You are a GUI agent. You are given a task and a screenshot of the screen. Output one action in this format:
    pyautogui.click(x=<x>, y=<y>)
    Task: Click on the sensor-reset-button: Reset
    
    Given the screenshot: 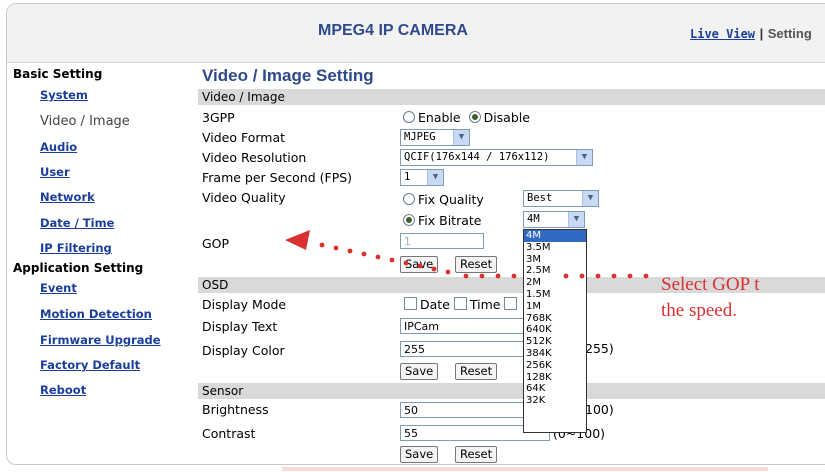 What is the action you would take?
    pyautogui.click(x=476, y=454)
    